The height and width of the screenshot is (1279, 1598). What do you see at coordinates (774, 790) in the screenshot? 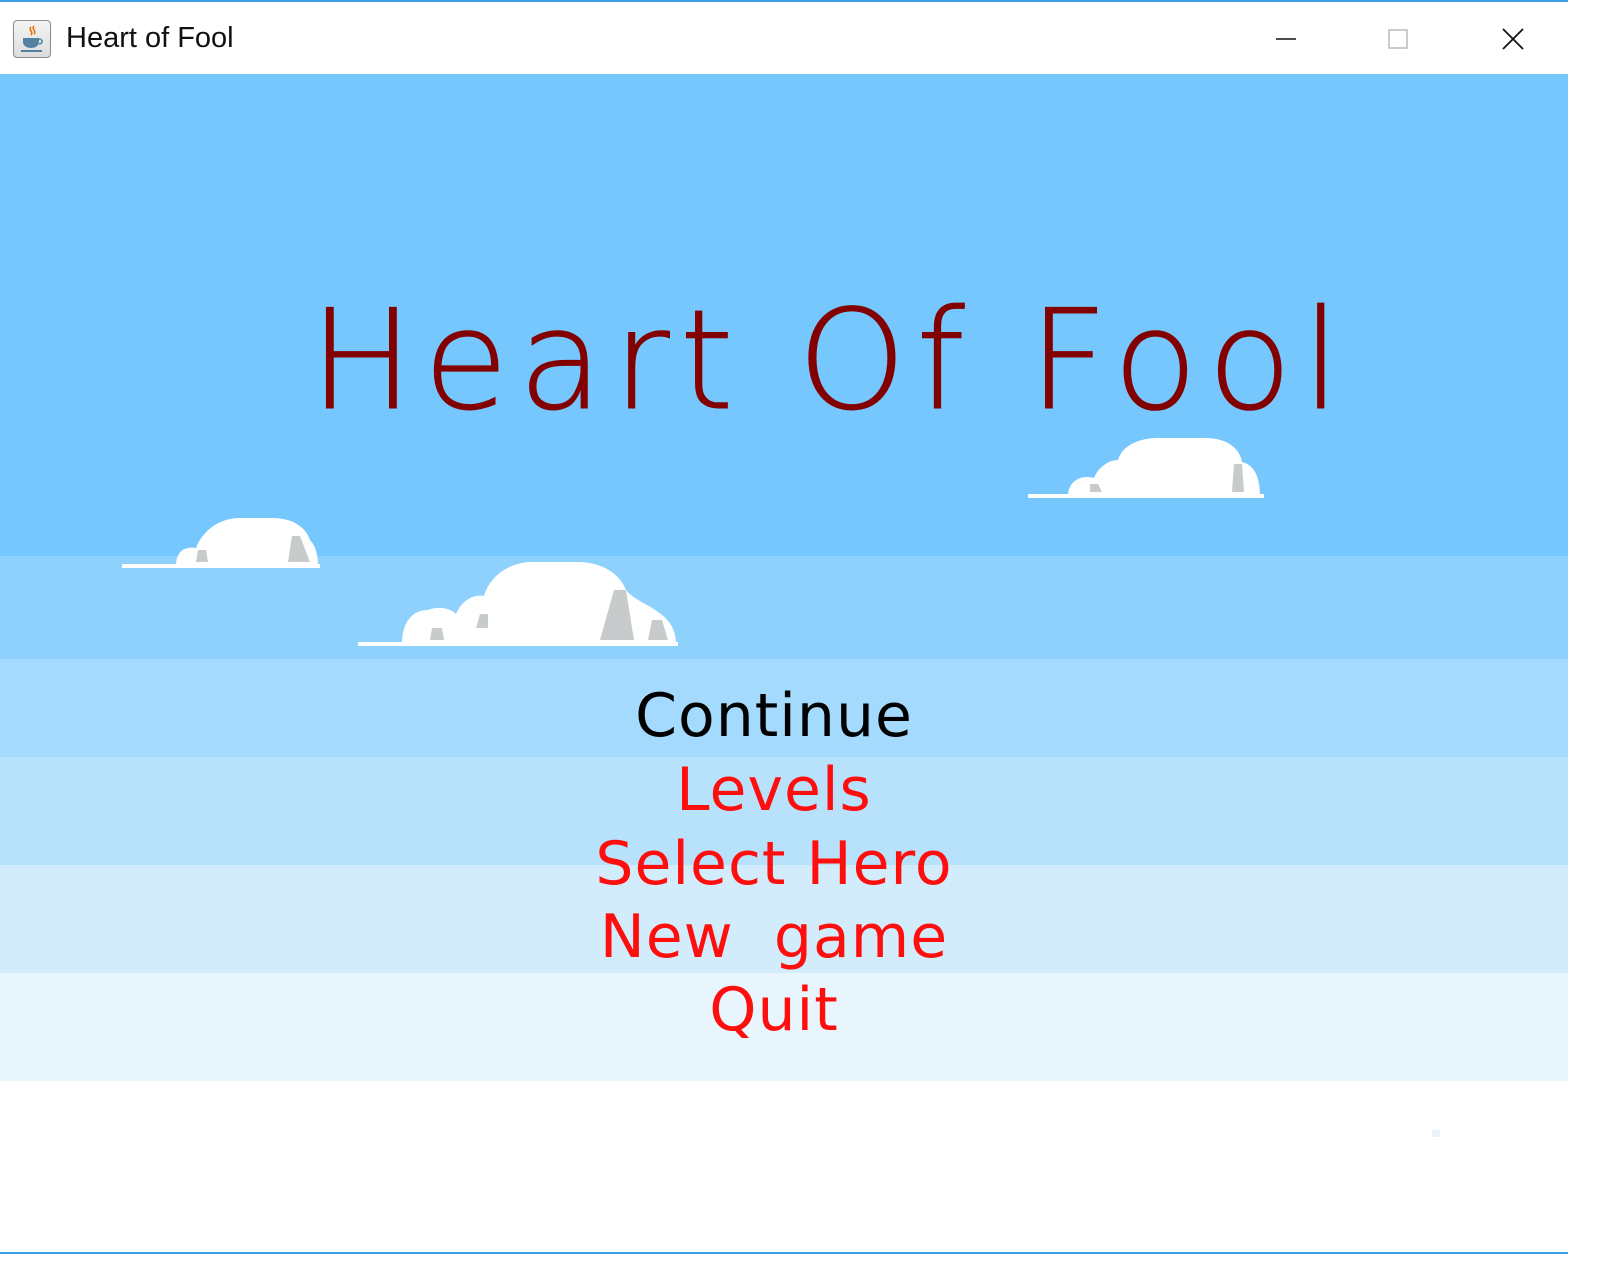
I see `menu-item-levels: Levels` at bounding box center [774, 790].